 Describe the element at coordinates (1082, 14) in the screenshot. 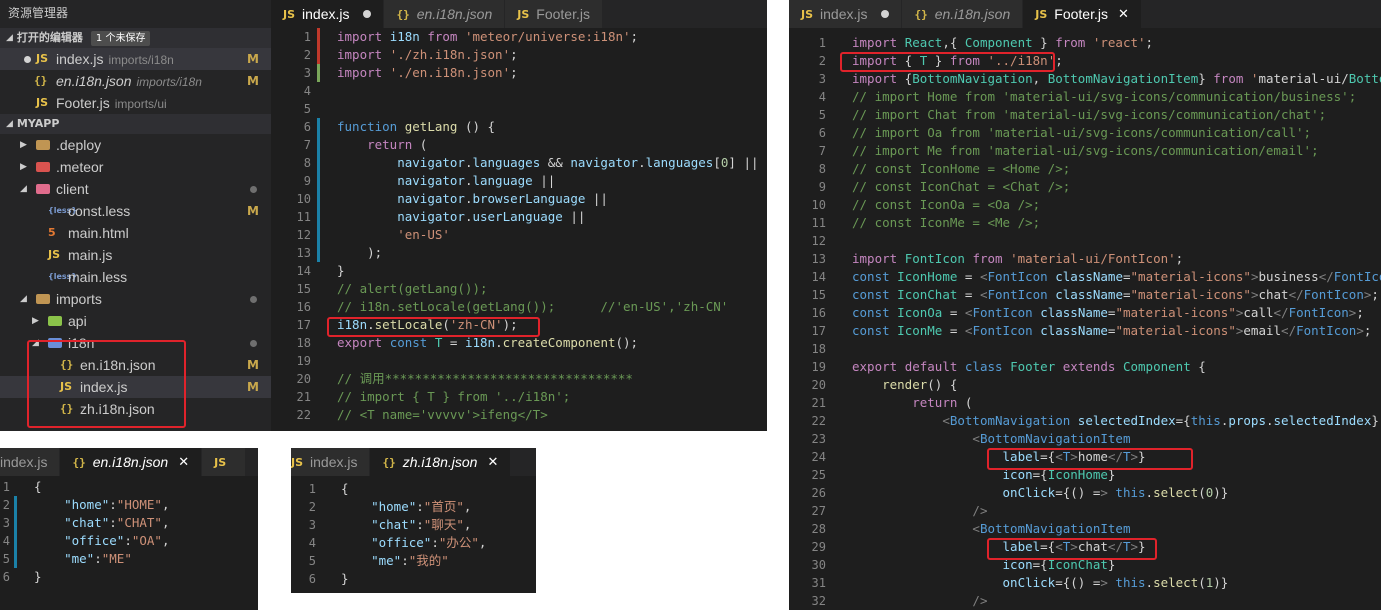

I see `tab-footer-js: JS Footer.js ✕` at that location.